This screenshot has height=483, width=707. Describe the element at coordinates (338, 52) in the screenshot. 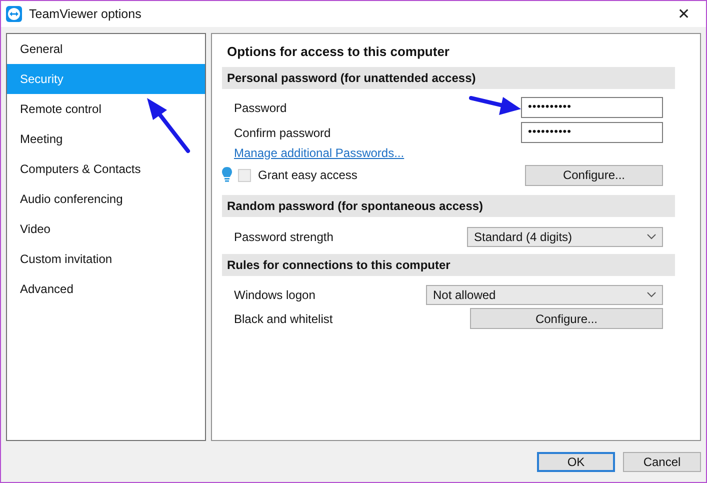

I see `panel-title: Options for access to this computer` at that location.